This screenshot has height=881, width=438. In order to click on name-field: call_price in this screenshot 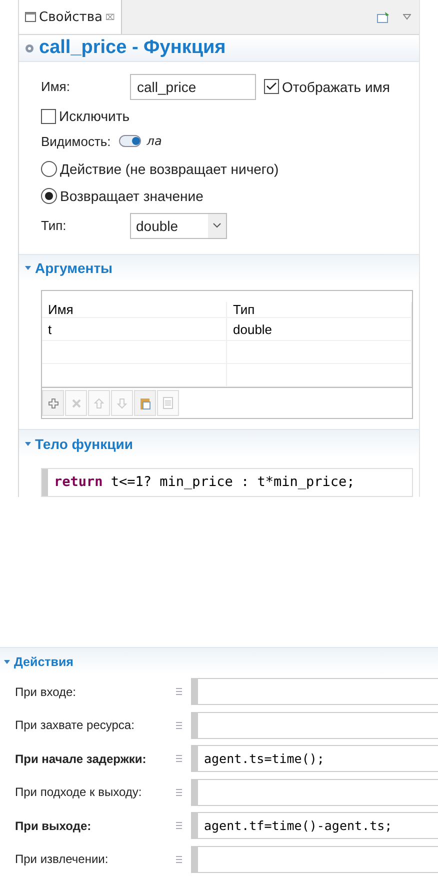, I will do `click(193, 87)`.